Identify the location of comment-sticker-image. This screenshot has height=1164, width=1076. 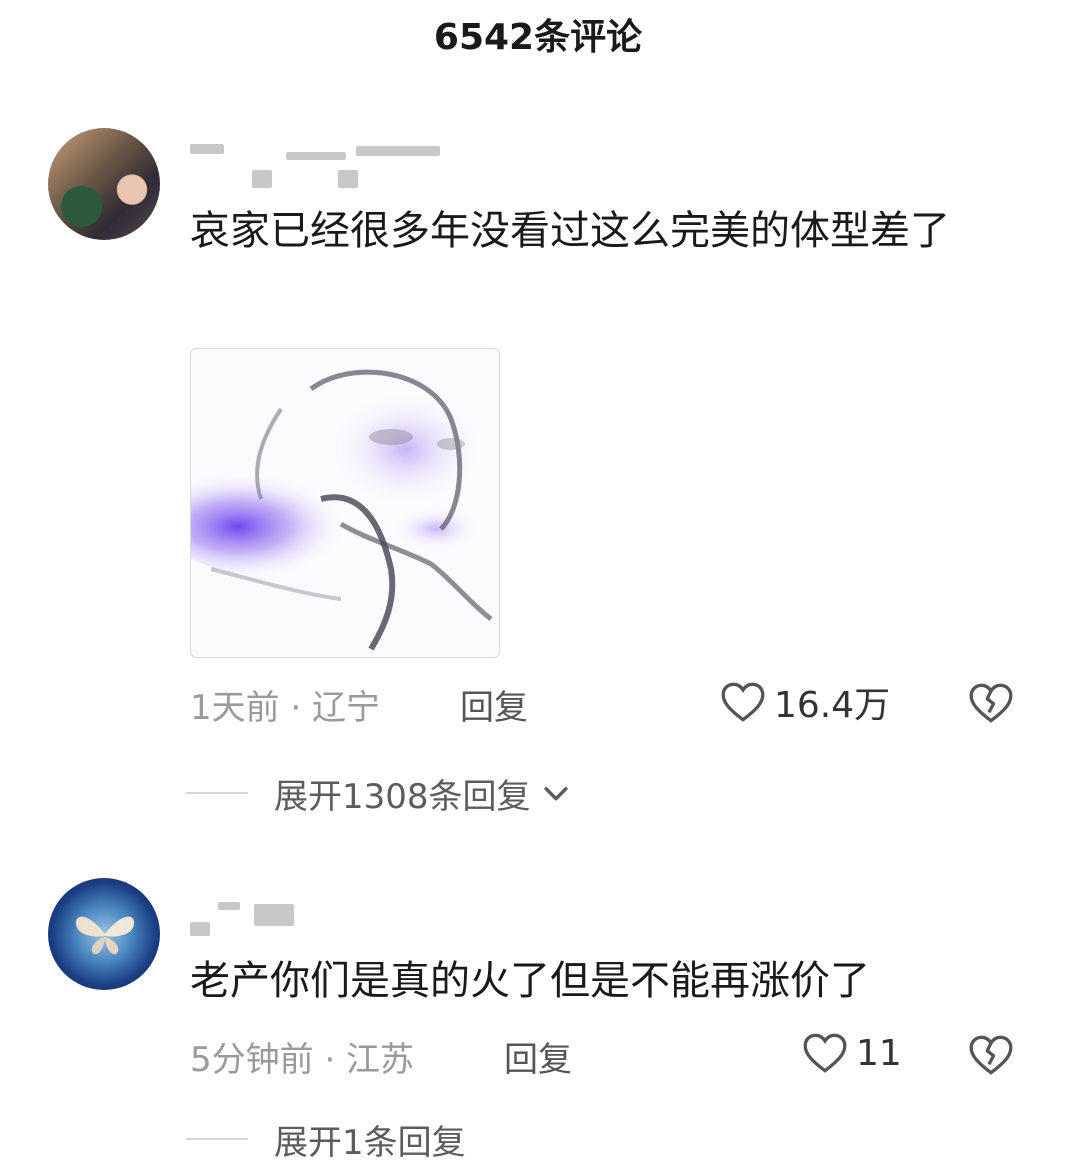
(345, 503).